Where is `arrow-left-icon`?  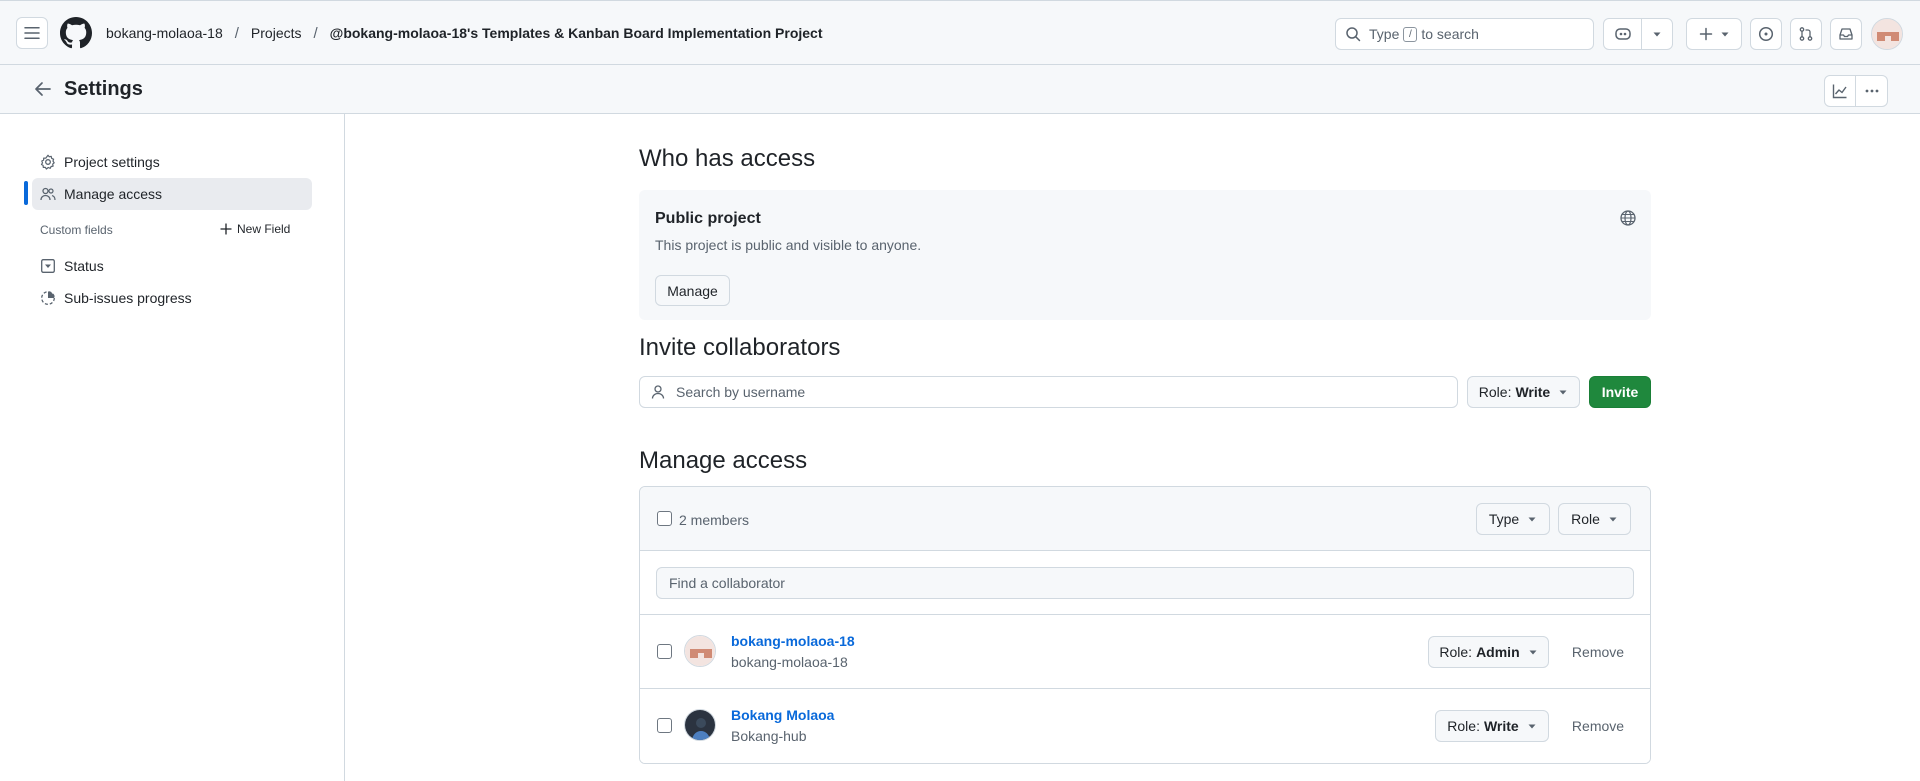
arrow-left-icon is located at coordinates (43, 89).